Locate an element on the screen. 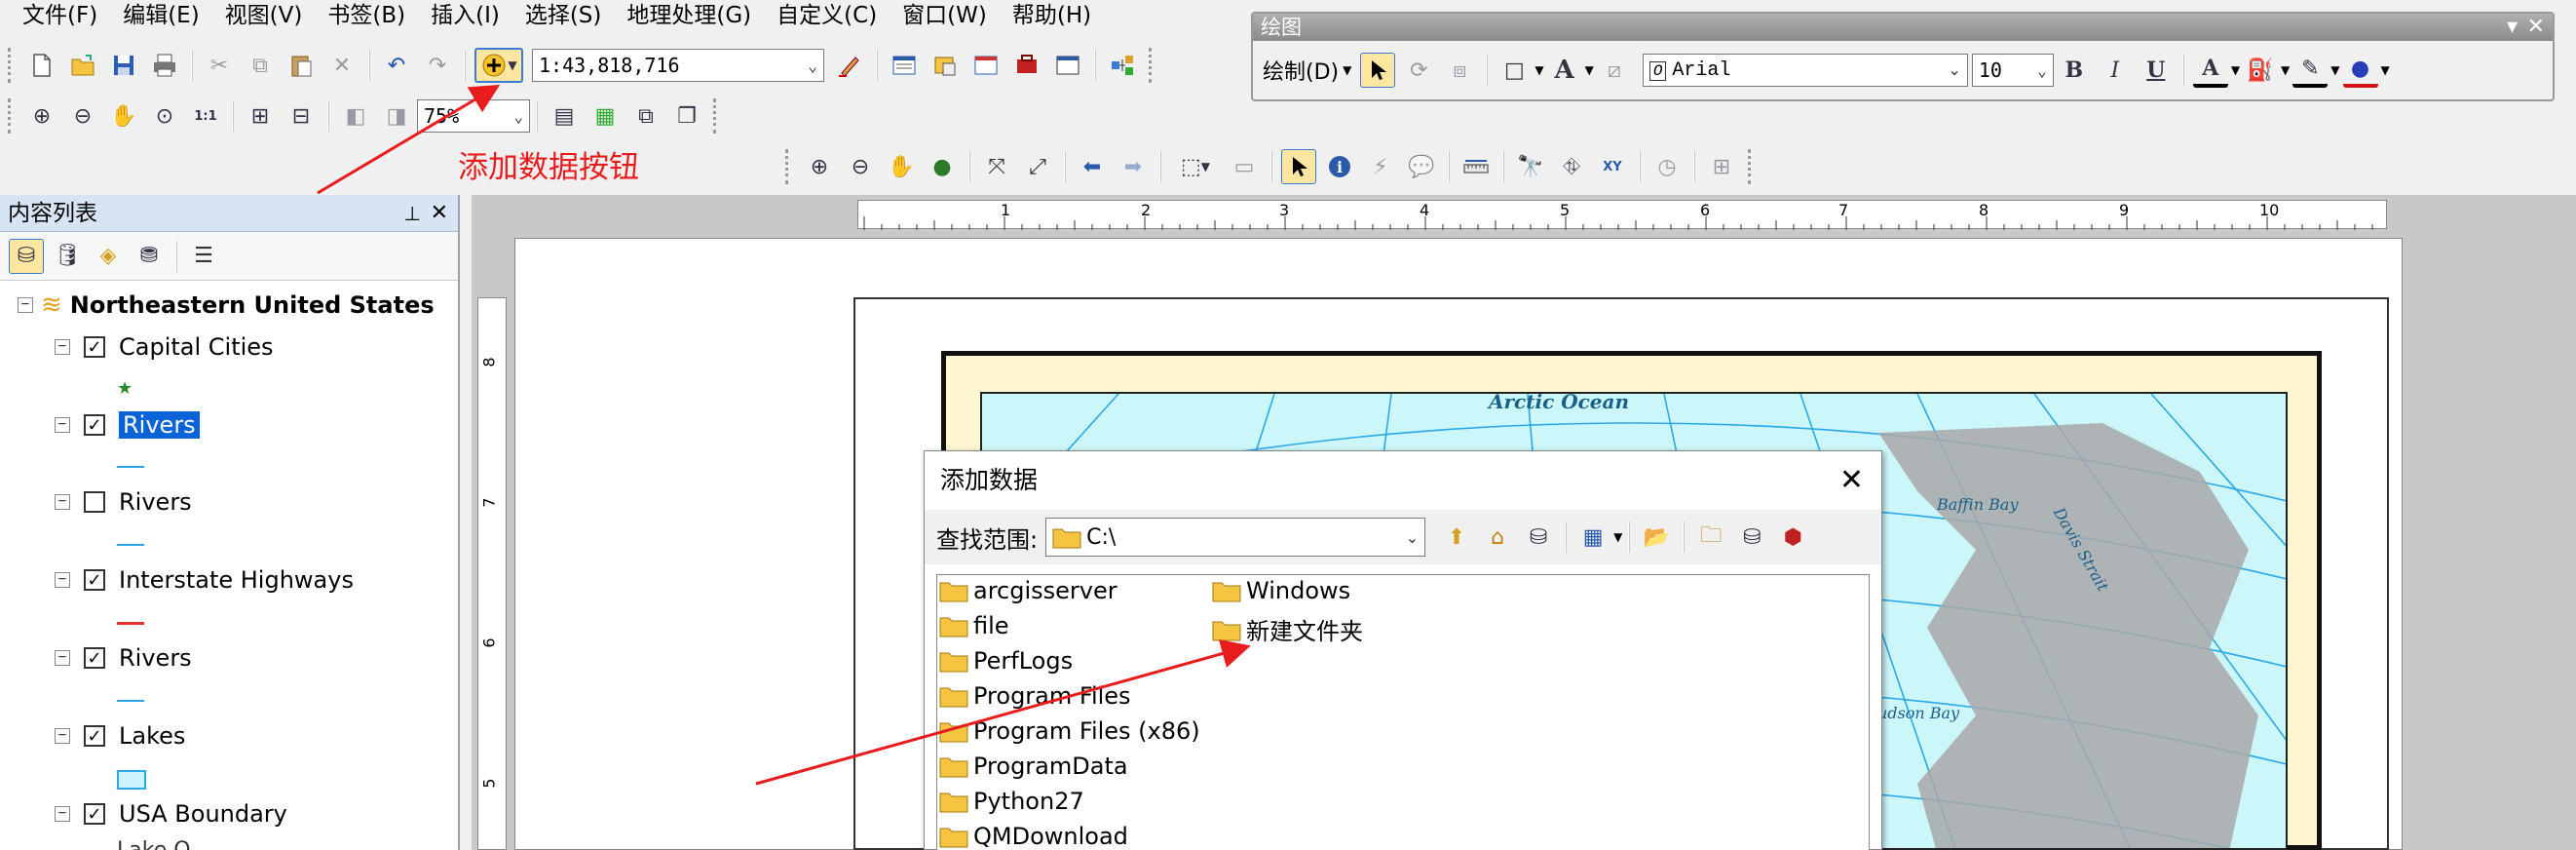  scale-dropdown: 1:43,818,716 ⌄ is located at coordinates (678, 65).